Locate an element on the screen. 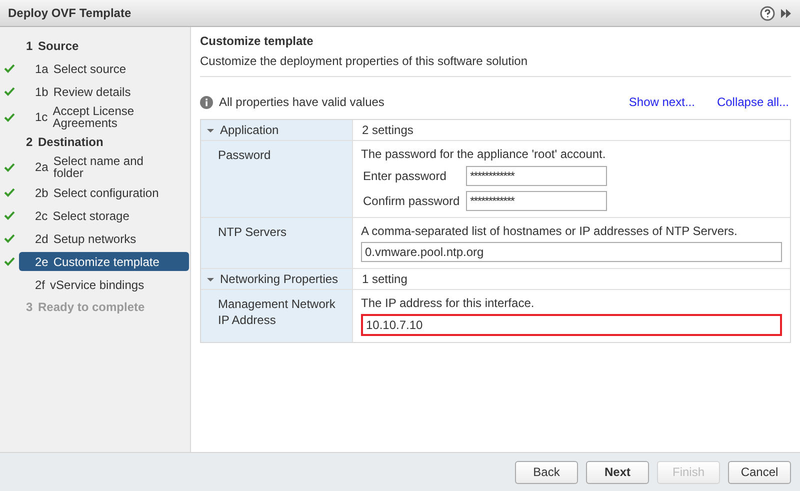  double-arrow-icon is located at coordinates (786, 13).